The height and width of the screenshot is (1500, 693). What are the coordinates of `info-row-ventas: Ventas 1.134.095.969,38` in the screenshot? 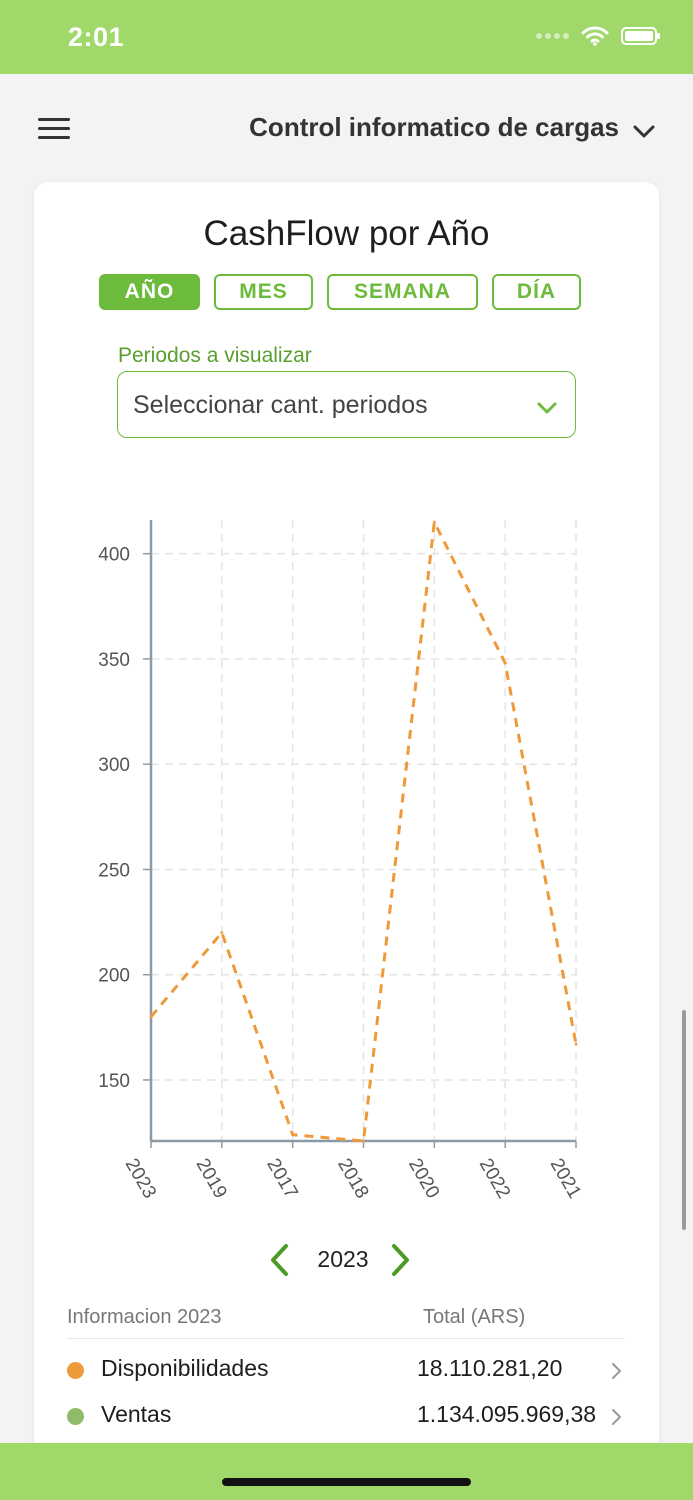 It's located at (347, 1416).